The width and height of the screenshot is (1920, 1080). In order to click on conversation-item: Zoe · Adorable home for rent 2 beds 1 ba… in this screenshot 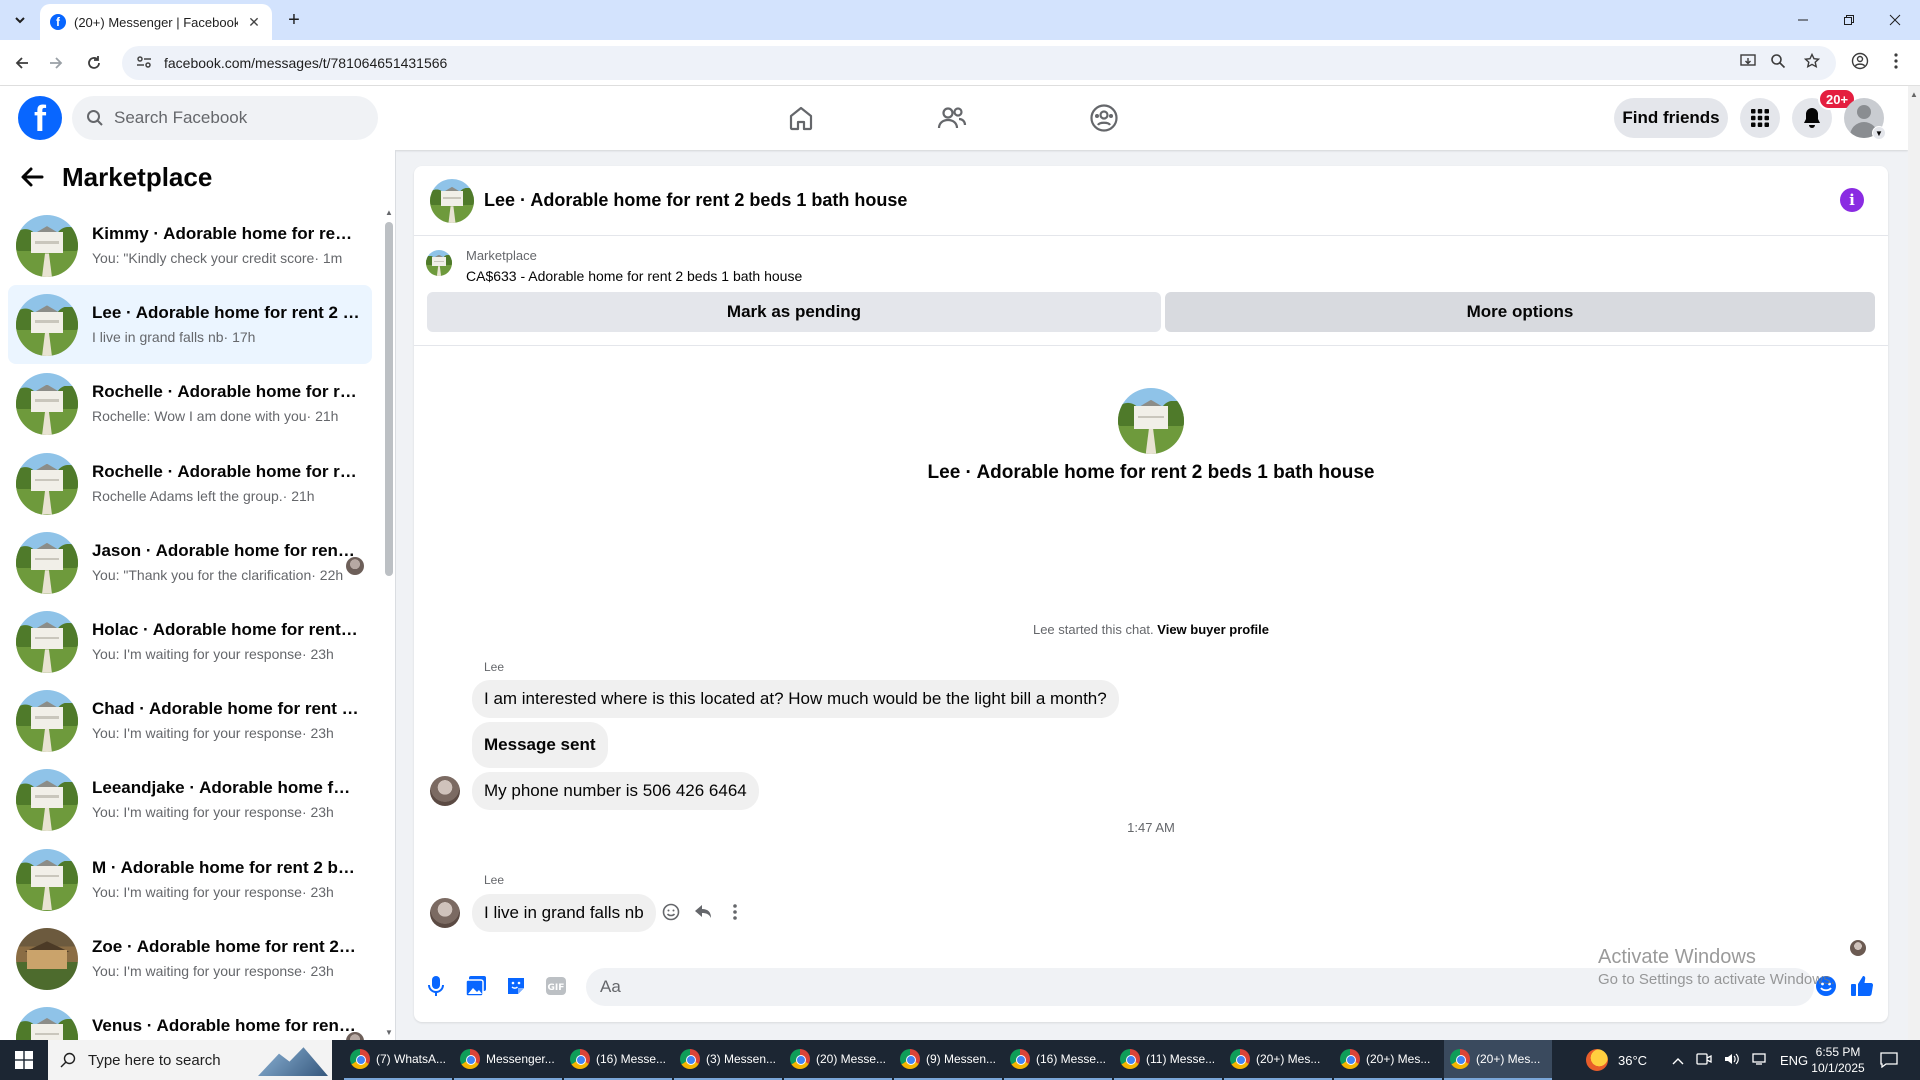, I will do `click(190, 958)`.